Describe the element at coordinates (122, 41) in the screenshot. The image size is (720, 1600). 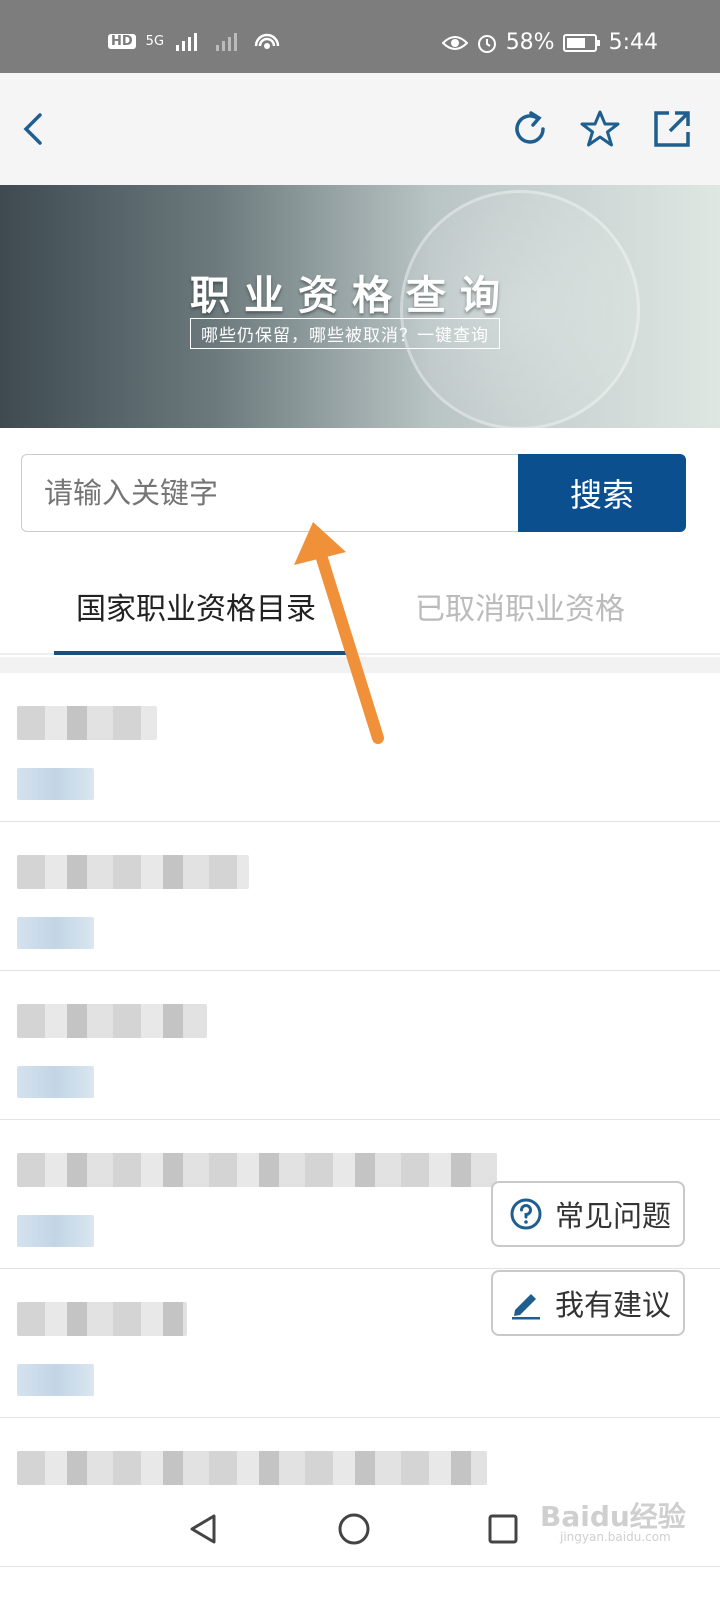
I see `hd-badge: HD` at that location.